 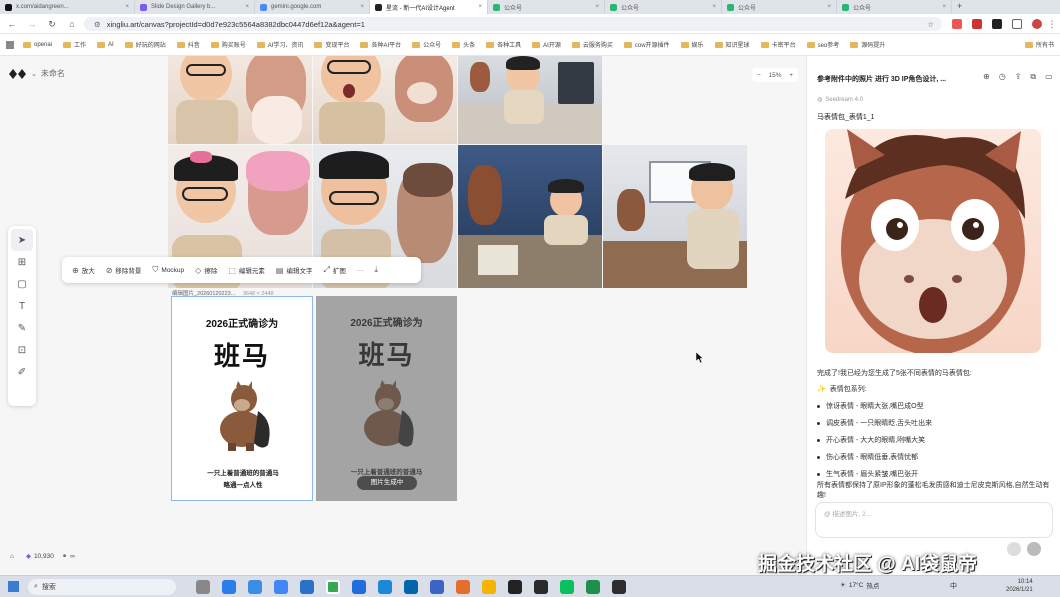 I want to click on pen-tool-icon: ✎, so click(x=22, y=328).